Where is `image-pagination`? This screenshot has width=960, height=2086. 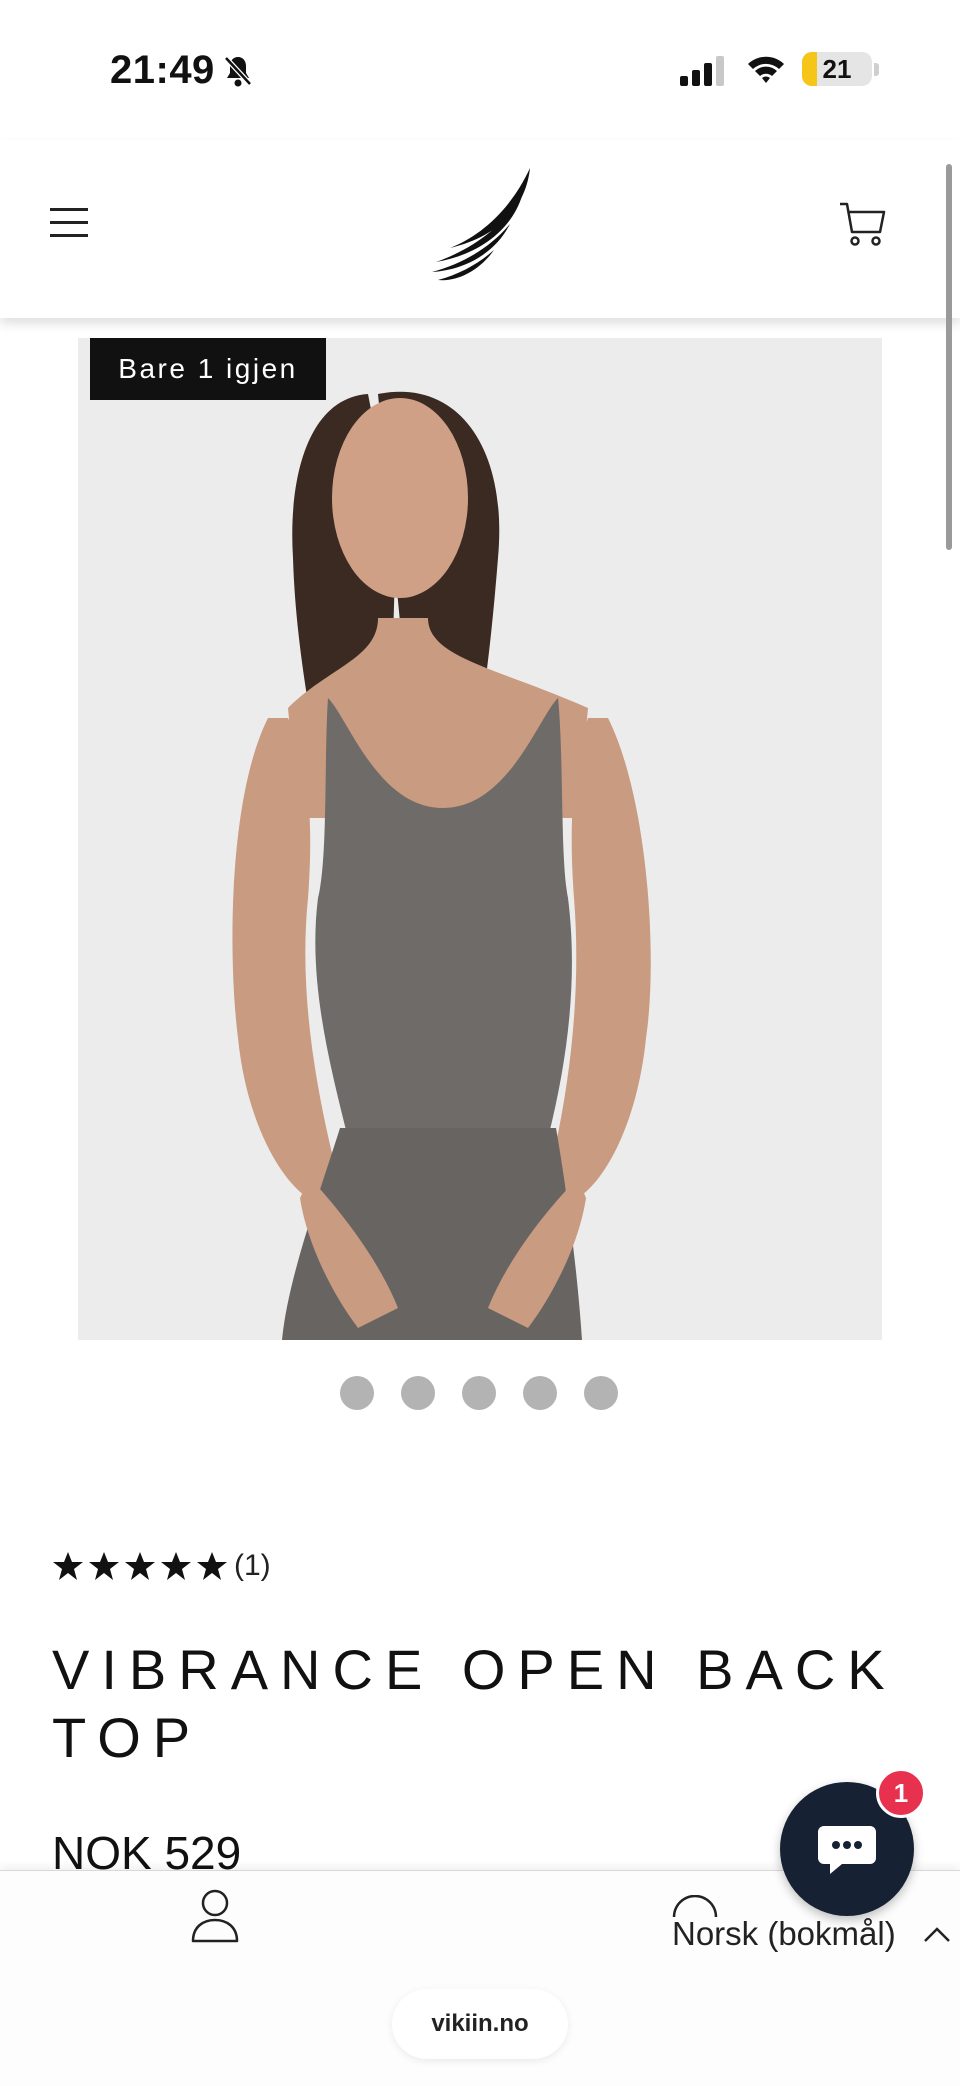
image-pagination is located at coordinates (479, 1393).